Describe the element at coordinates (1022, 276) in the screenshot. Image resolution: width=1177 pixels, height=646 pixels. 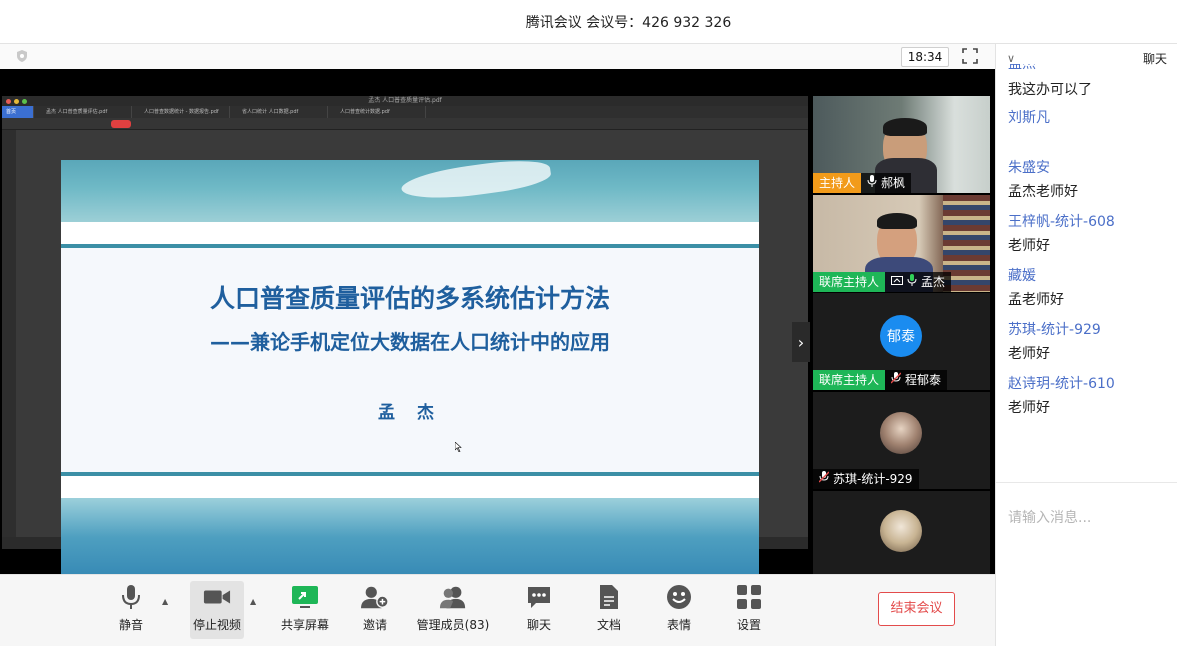
I see `chat-sender: 藏媛` at that location.